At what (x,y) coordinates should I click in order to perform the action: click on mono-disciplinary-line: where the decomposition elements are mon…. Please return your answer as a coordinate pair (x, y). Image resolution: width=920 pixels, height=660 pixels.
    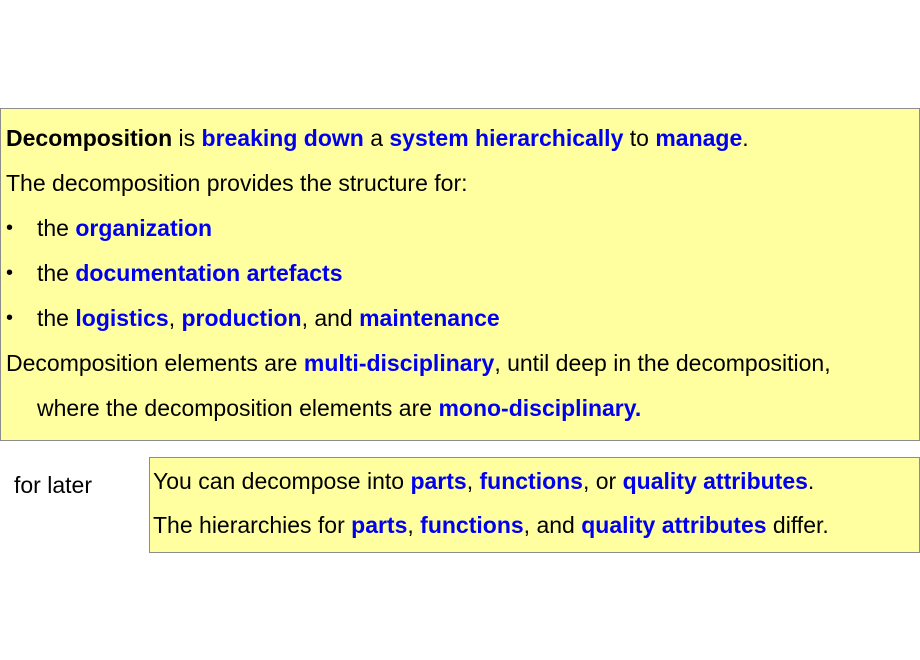
    Looking at the image, I should click on (339, 408).